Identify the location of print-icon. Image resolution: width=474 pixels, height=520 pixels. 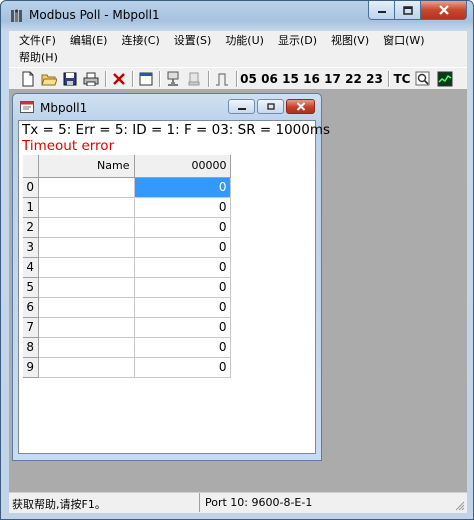
(91, 79).